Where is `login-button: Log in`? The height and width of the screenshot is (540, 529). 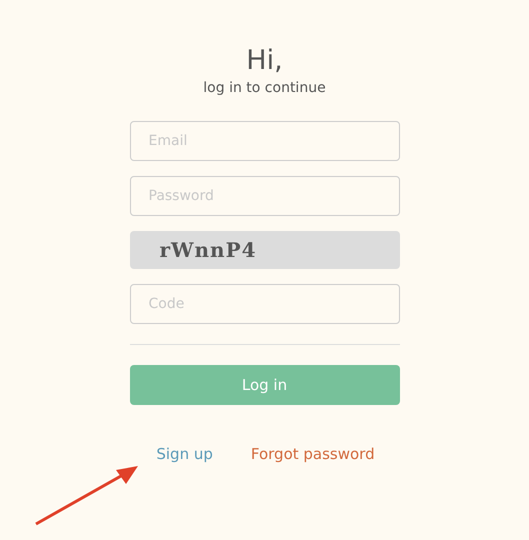
login-button: Log in is located at coordinates (265, 385).